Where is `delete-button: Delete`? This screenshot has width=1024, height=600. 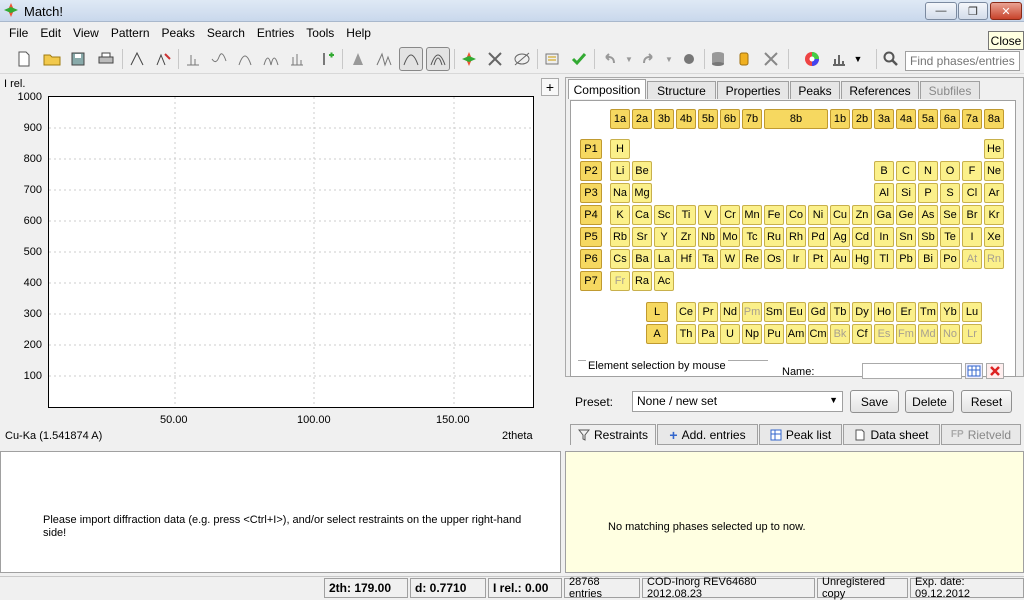
delete-button: Delete is located at coordinates (929, 401).